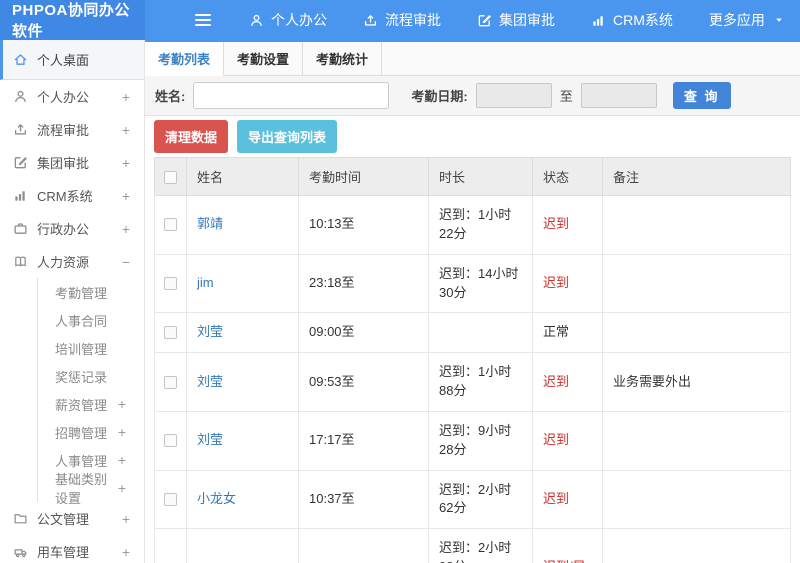  I want to click on attendance-time: 09:00至, so click(363, 333).